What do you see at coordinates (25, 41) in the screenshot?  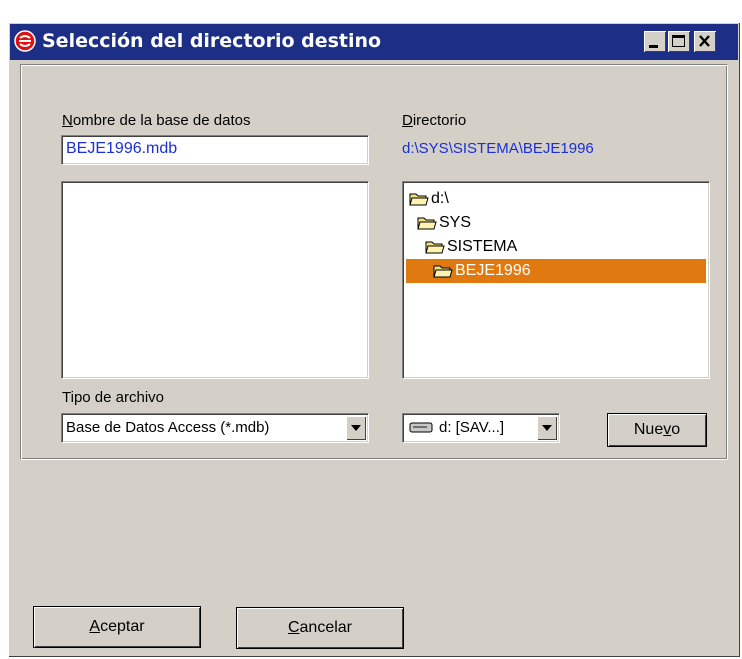 I see `app-logo-icon` at bounding box center [25, 41].